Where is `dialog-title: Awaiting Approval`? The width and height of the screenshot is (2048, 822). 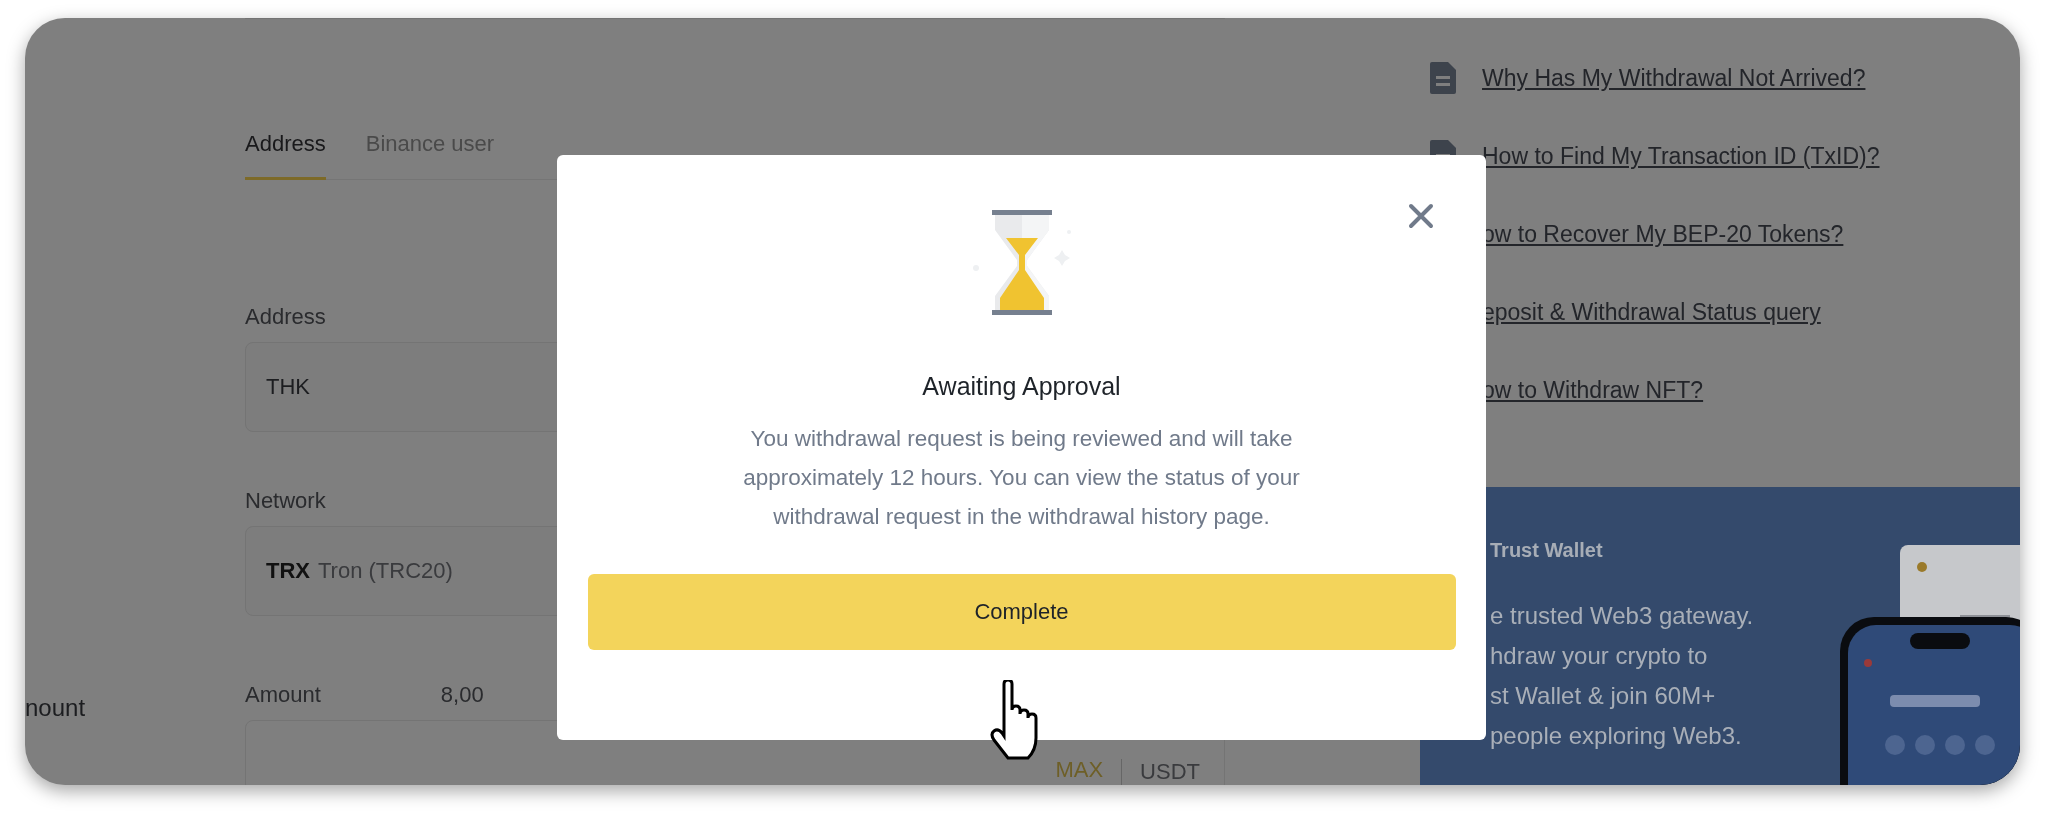 dialog-title: Awaiting Approval is located at coordinates (1021, 386).